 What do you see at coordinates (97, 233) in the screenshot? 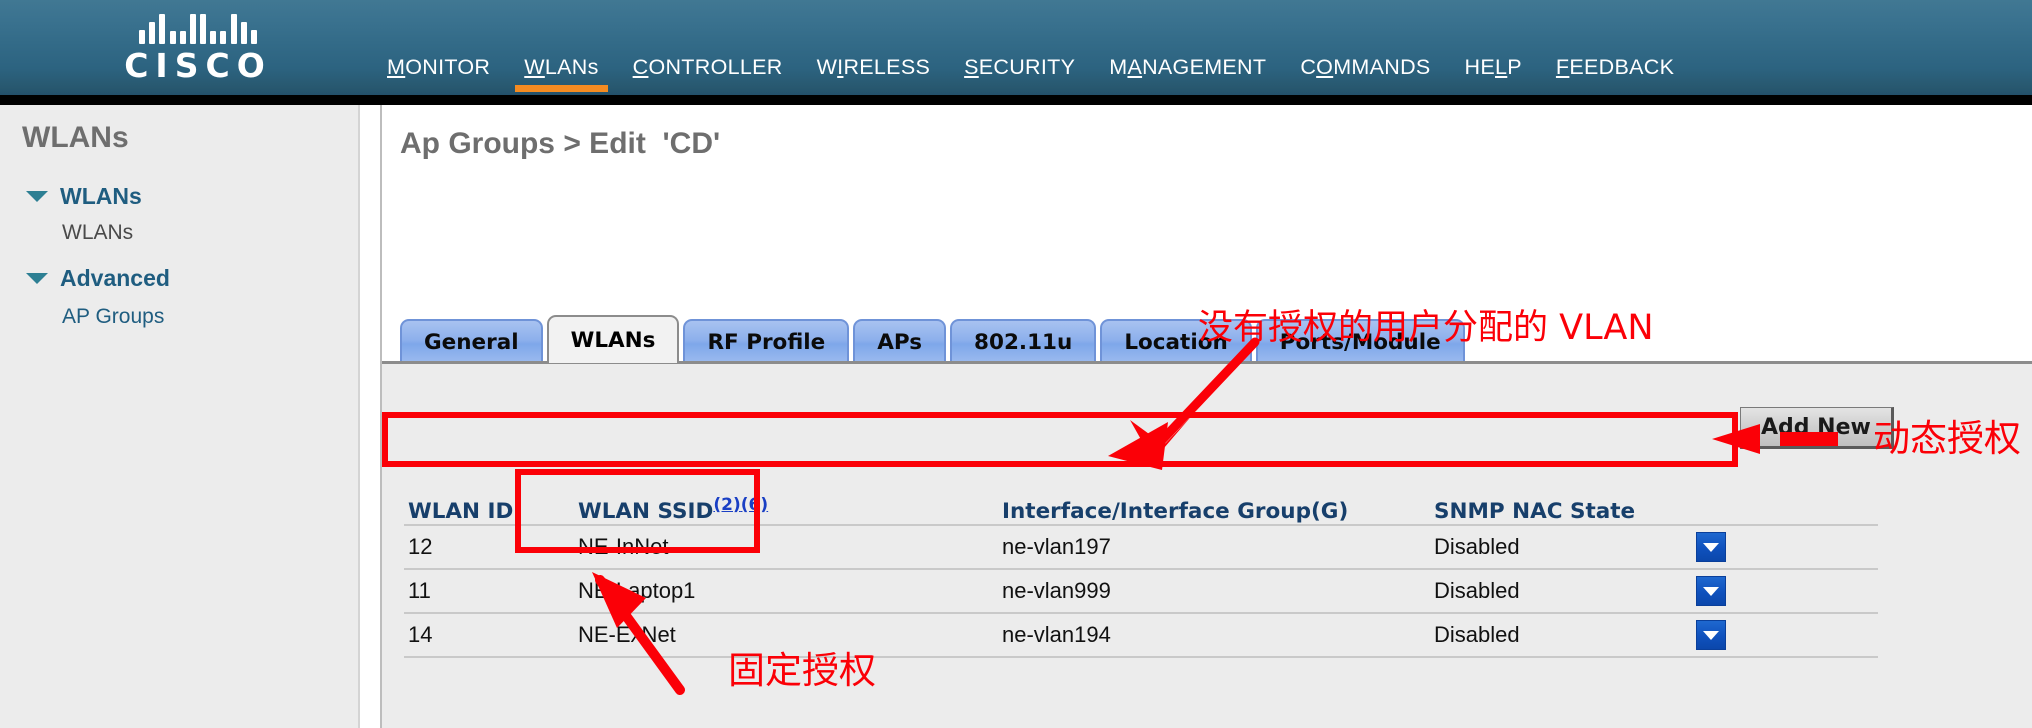
I see `sidebar-item-wlans: WLANs` at bounding box center [97, 233].